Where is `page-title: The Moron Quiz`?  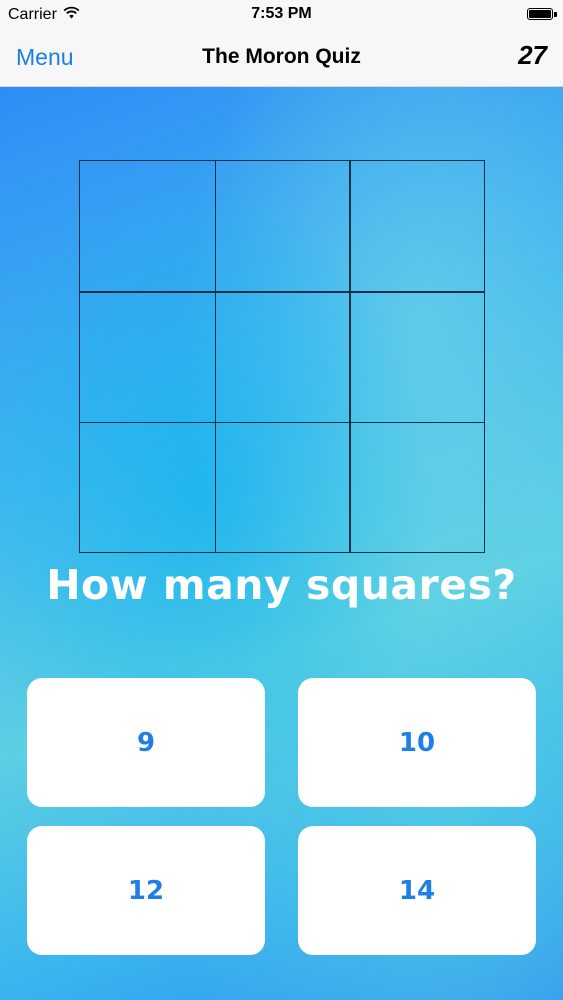
page-title: The Moron Quiz is located at coordinates (281, 56).